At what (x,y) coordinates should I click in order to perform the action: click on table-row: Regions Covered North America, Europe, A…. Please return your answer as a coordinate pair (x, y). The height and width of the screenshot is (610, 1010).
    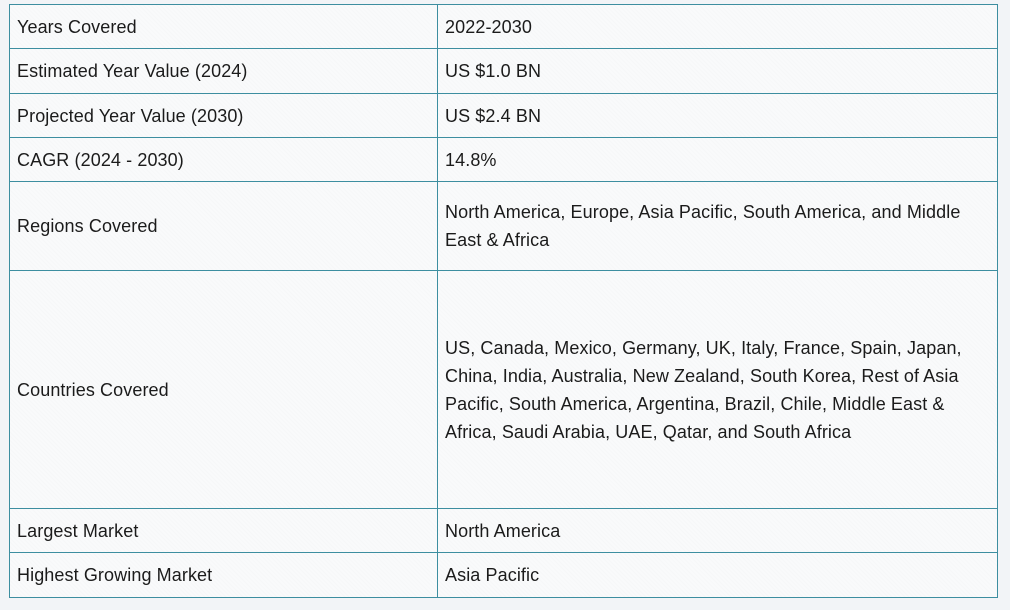
    Looking at the image, I should click on (503, 226).